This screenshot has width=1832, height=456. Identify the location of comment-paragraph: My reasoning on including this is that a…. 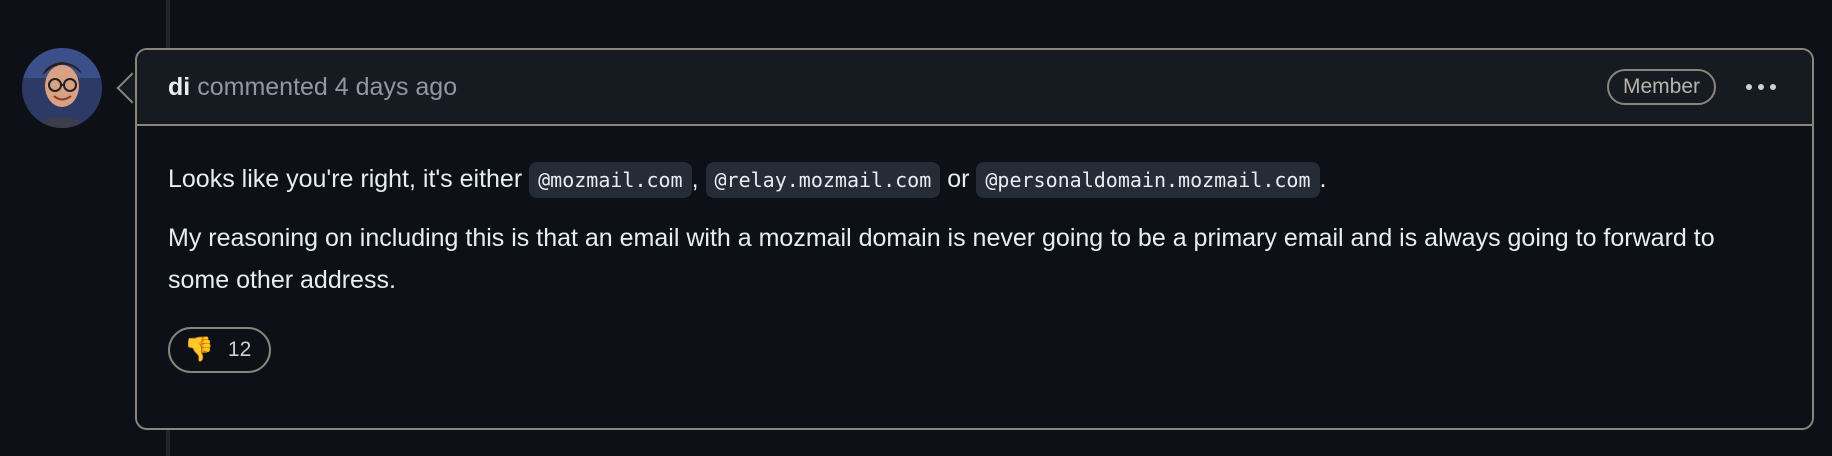
(941, 259).